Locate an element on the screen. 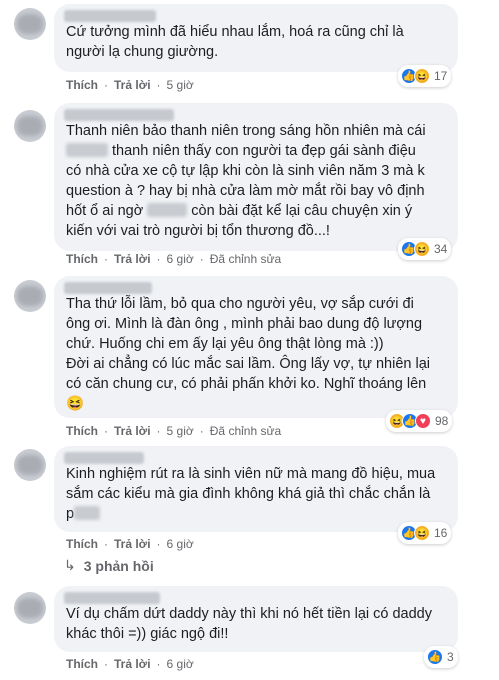 Image resolution: width=499 pixels, height=680 pixels. reaction-count: 16 is located at coordinates (441, 533).